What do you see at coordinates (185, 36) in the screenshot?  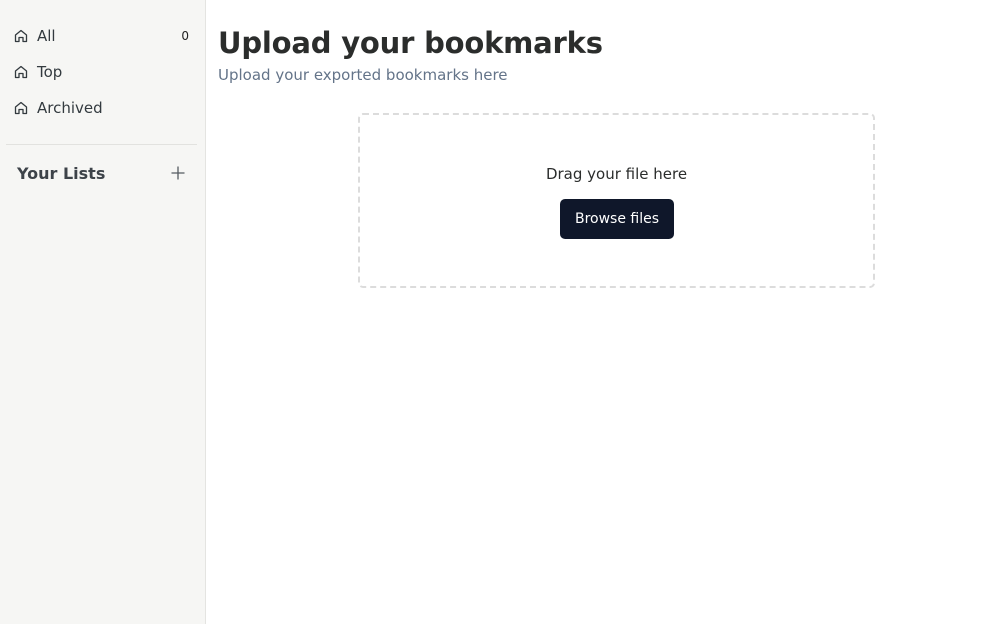 I see `sidebar-item-count: 0` at bounding box center [185, 36].